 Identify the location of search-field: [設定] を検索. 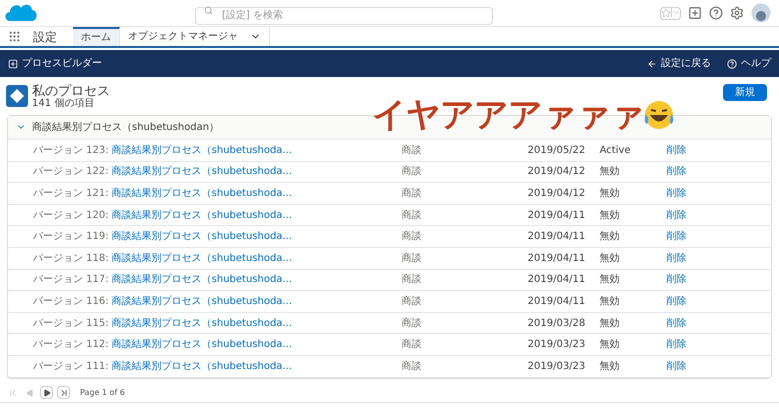
(344, 15).